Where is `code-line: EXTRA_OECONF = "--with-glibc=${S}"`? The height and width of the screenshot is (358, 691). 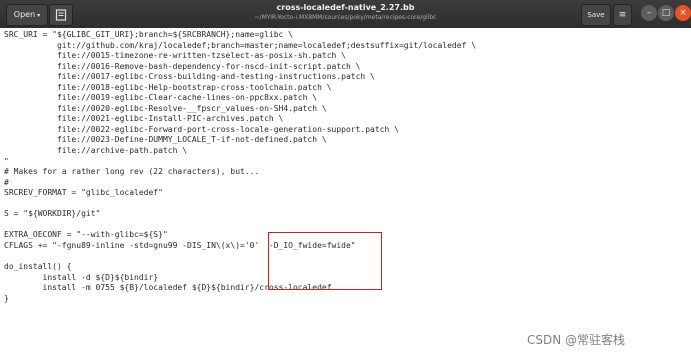
code-line: EXTRA_OECONF = "--with-glibc=${S}" is located at coordinates (86, 235).